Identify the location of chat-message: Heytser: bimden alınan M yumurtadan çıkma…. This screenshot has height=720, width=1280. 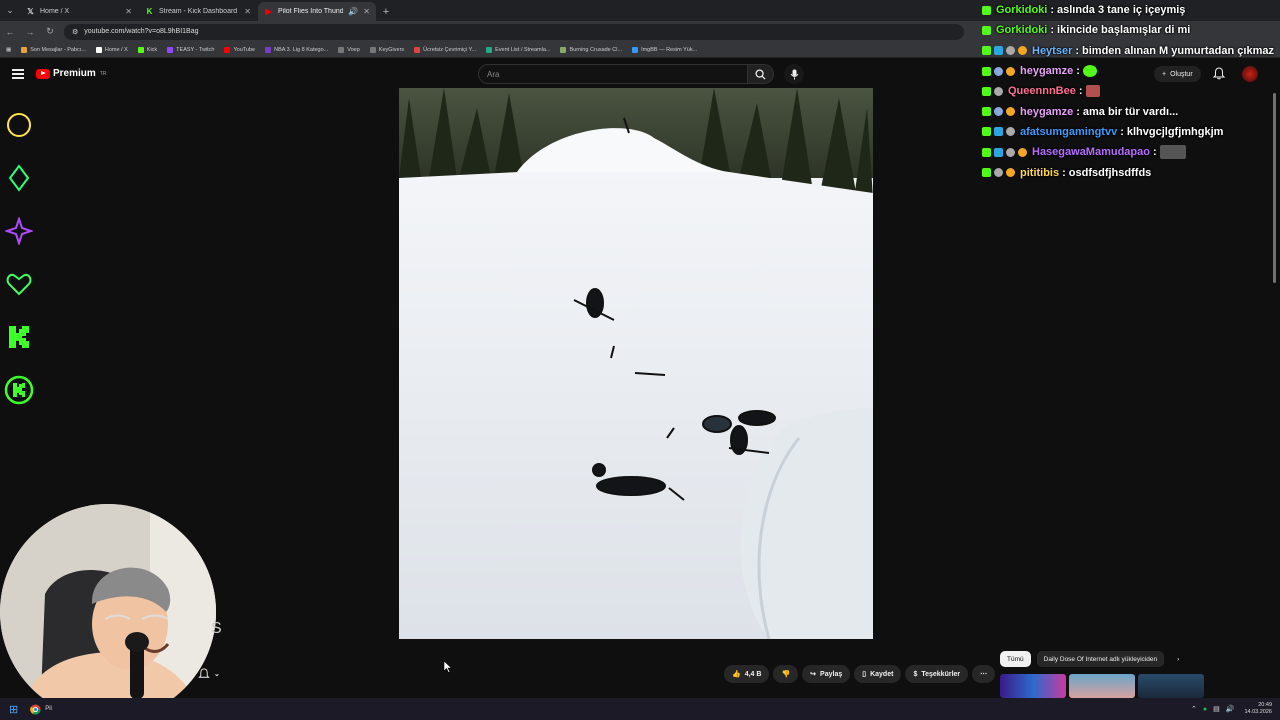
(1131, 51).